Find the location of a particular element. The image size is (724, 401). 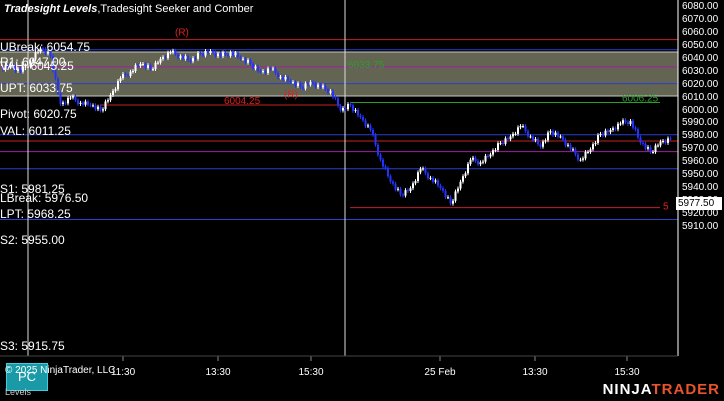

price-tick-label: 6020.00 is located at coordinates (700, 84).